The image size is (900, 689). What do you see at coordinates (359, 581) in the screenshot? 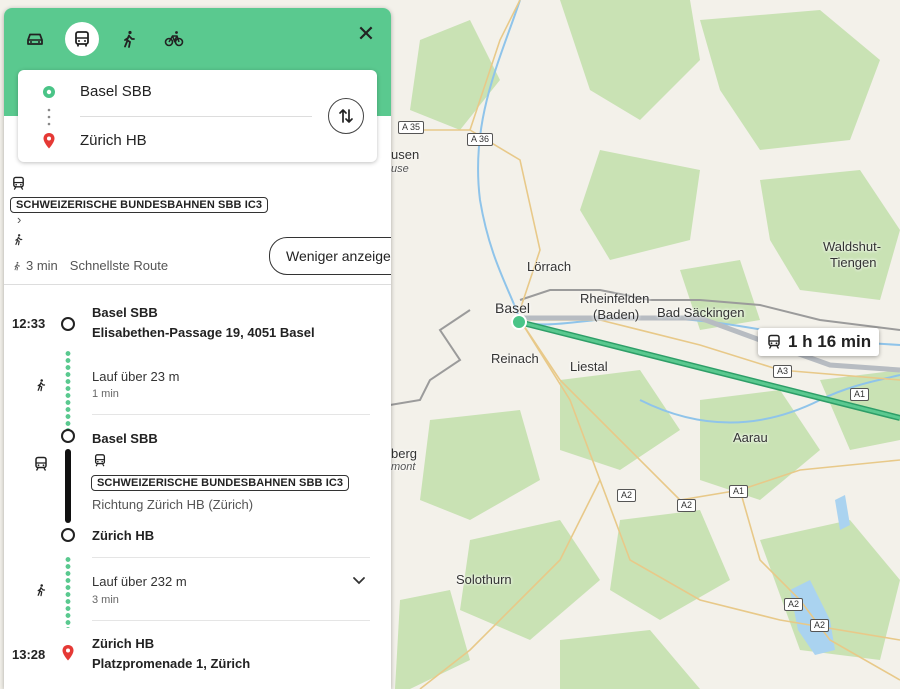
I see `chevron-down-icon` at bounding box center [359, 581].